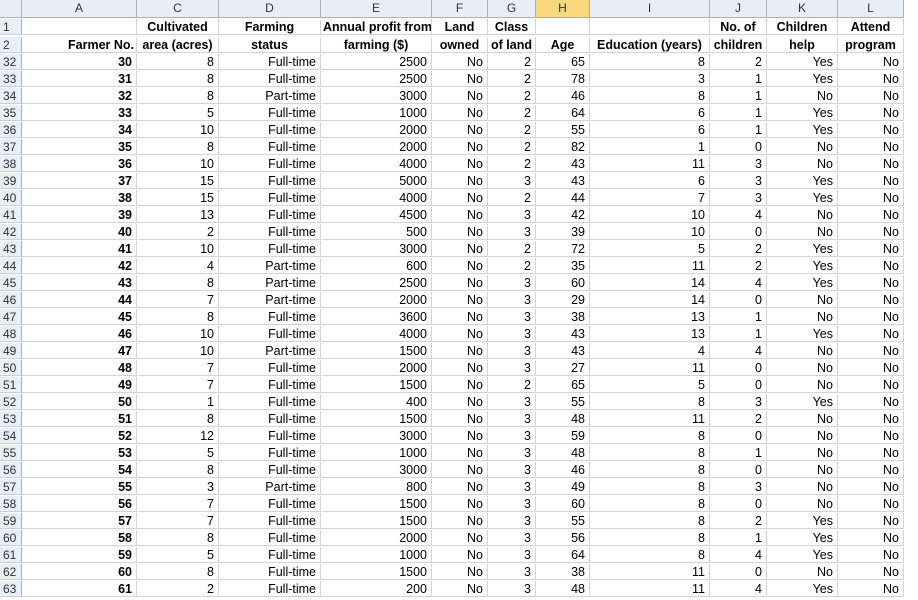  Describe the element at coordinates (11, 317) in the screenshot. I see `row-number: 47` at that location.